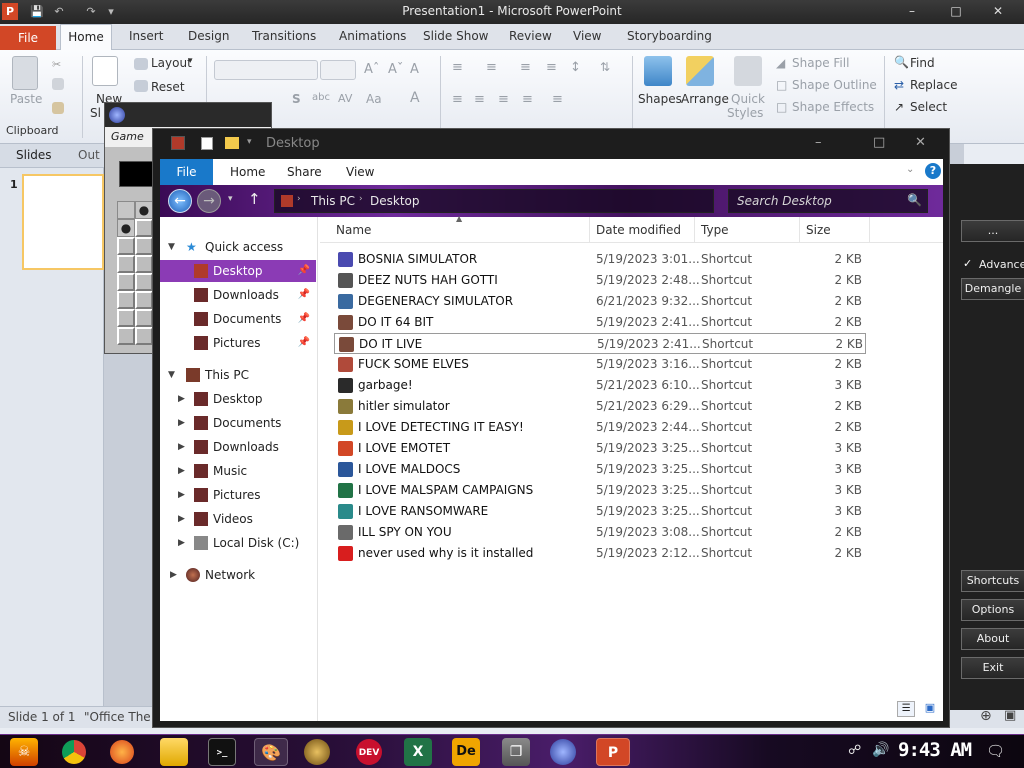  Describe the element at coordinates (254, 199) in the screenshot. I see `up-arrow-icon: ↑` at that location.